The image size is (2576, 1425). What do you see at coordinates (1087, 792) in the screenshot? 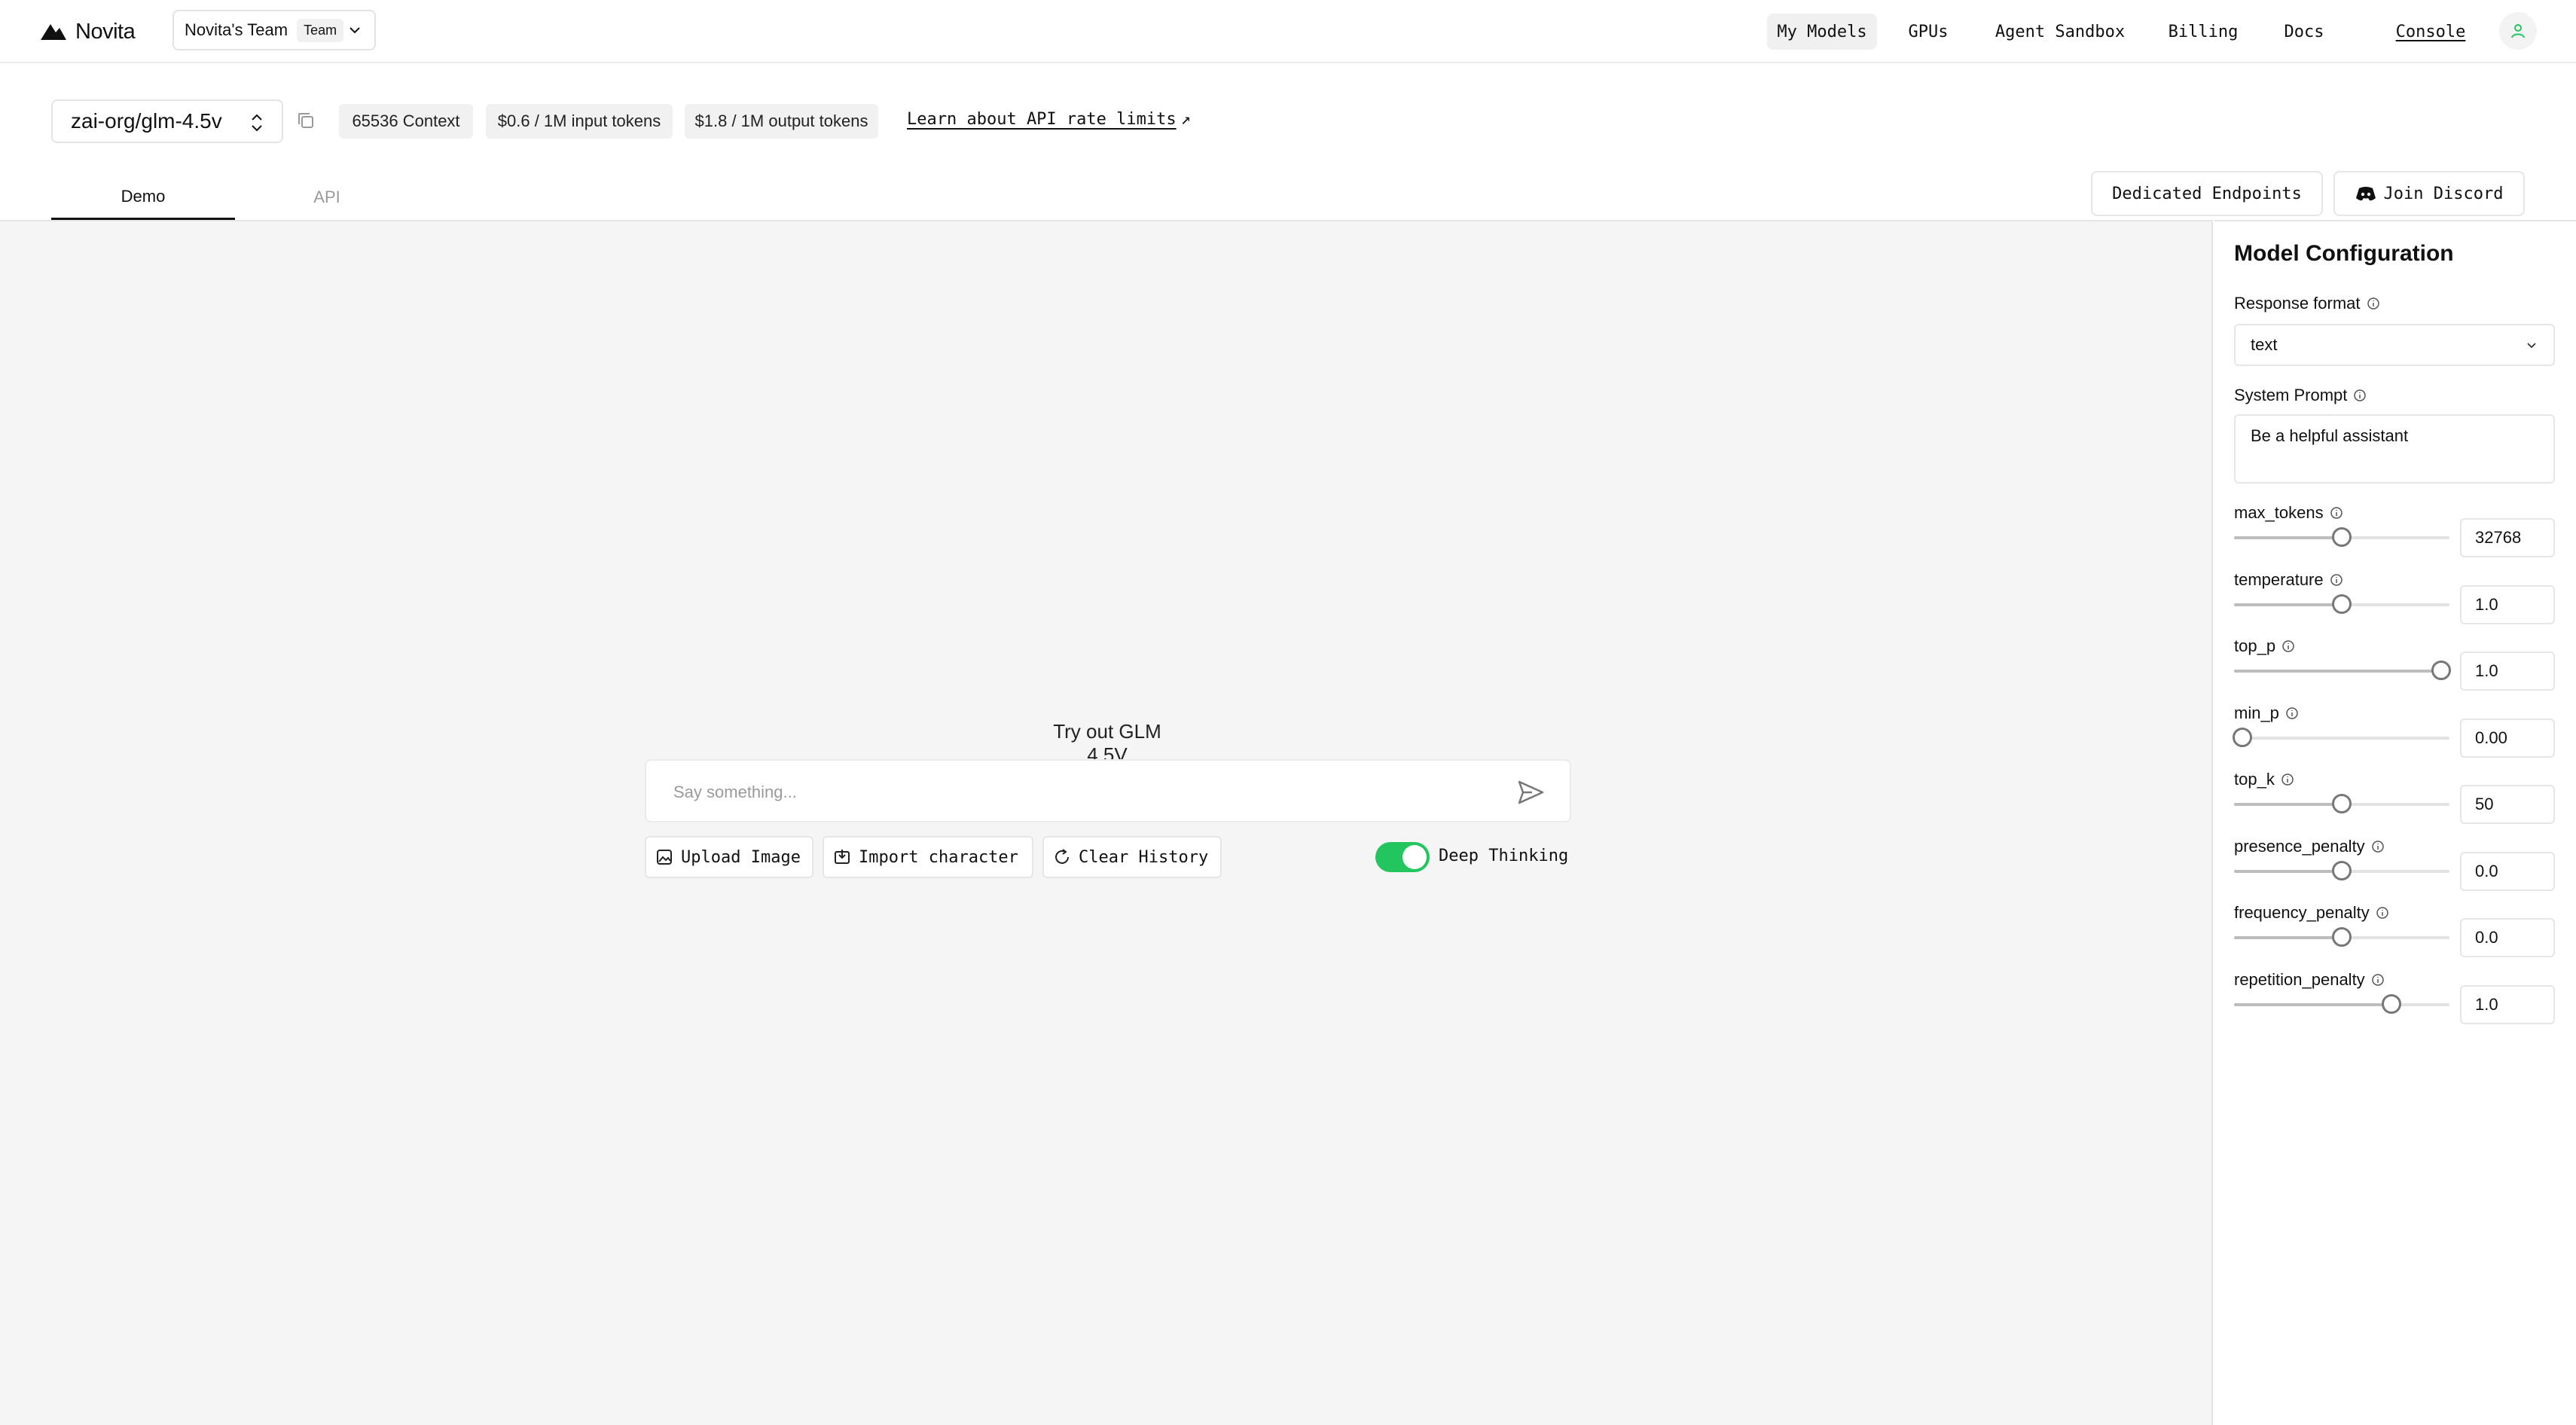
I see `chat-input` at bounding box center [1087, 792].